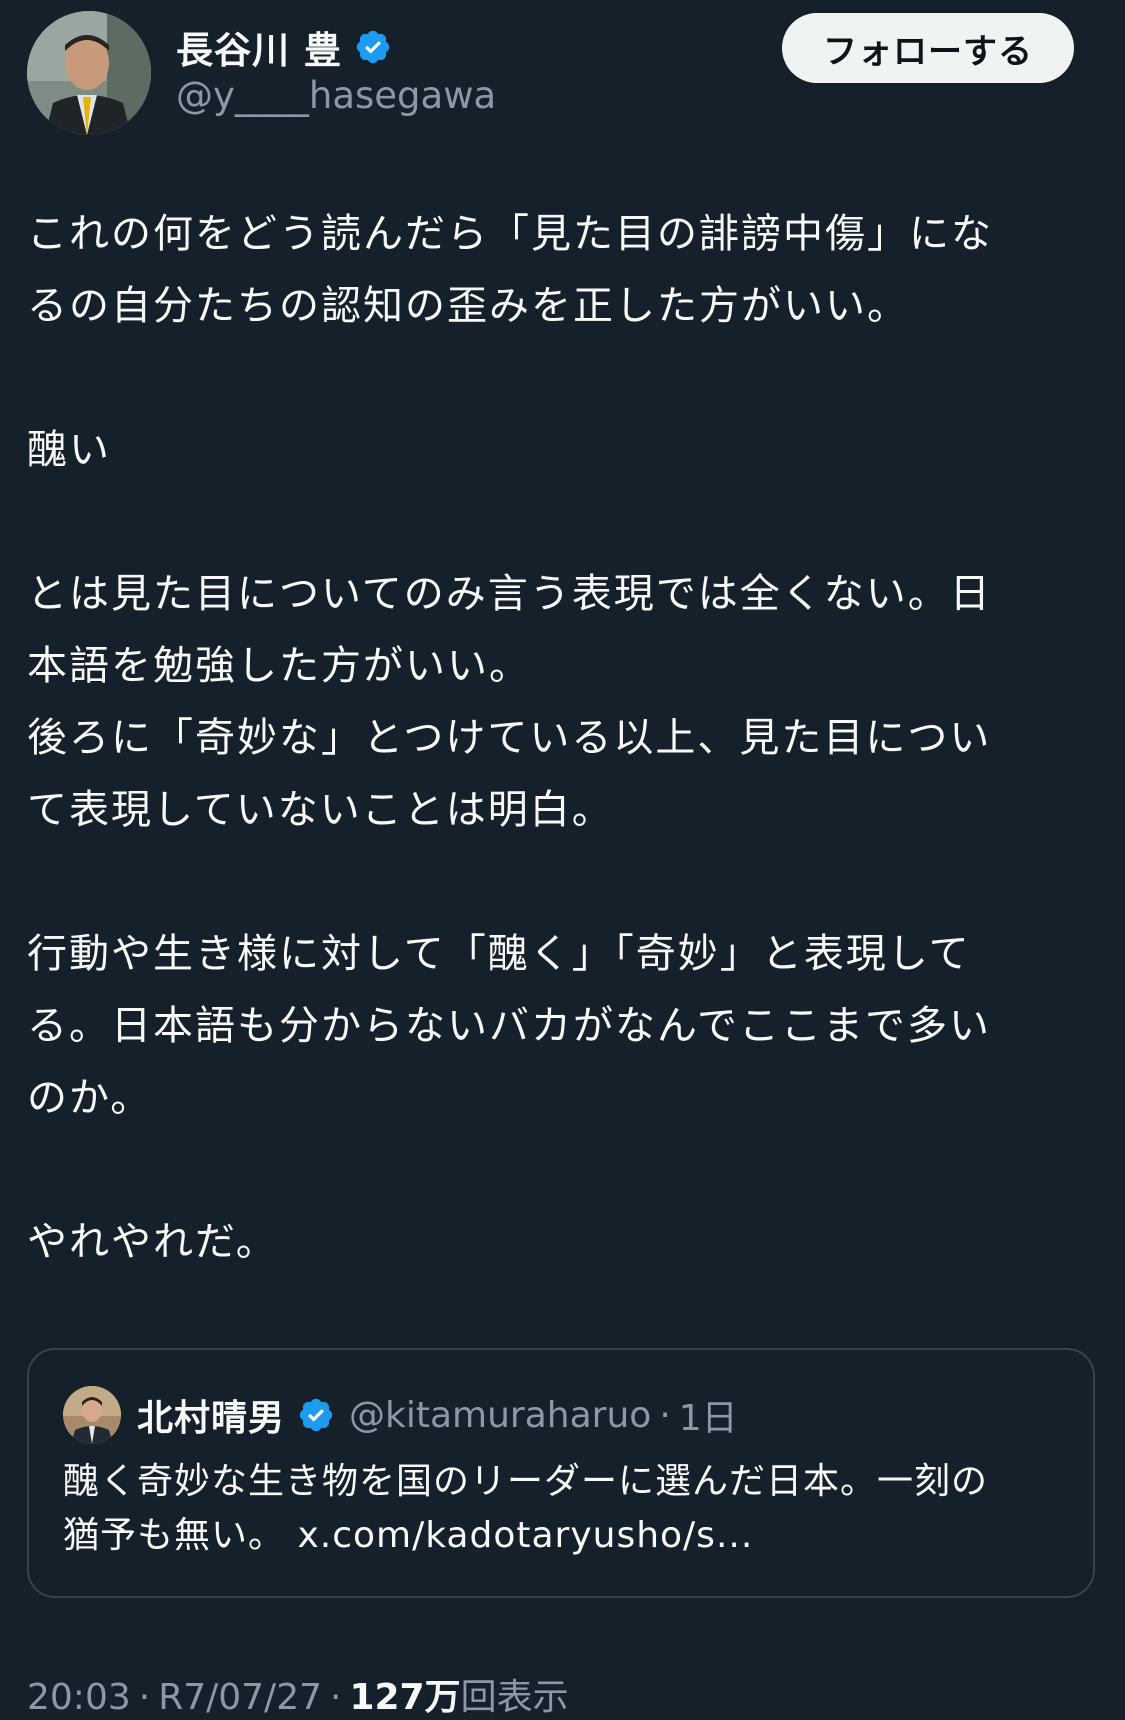  I want to click on author-name-row: 長谷川 豊, so click(284, 47).